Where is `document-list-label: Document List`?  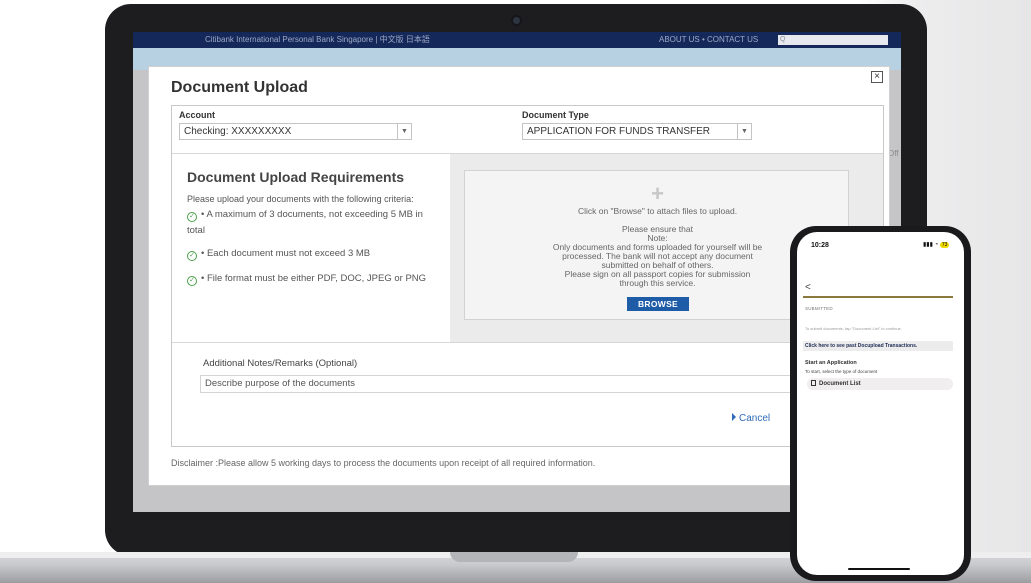 document-list-label: Document List is located at coordinates (840, 384).